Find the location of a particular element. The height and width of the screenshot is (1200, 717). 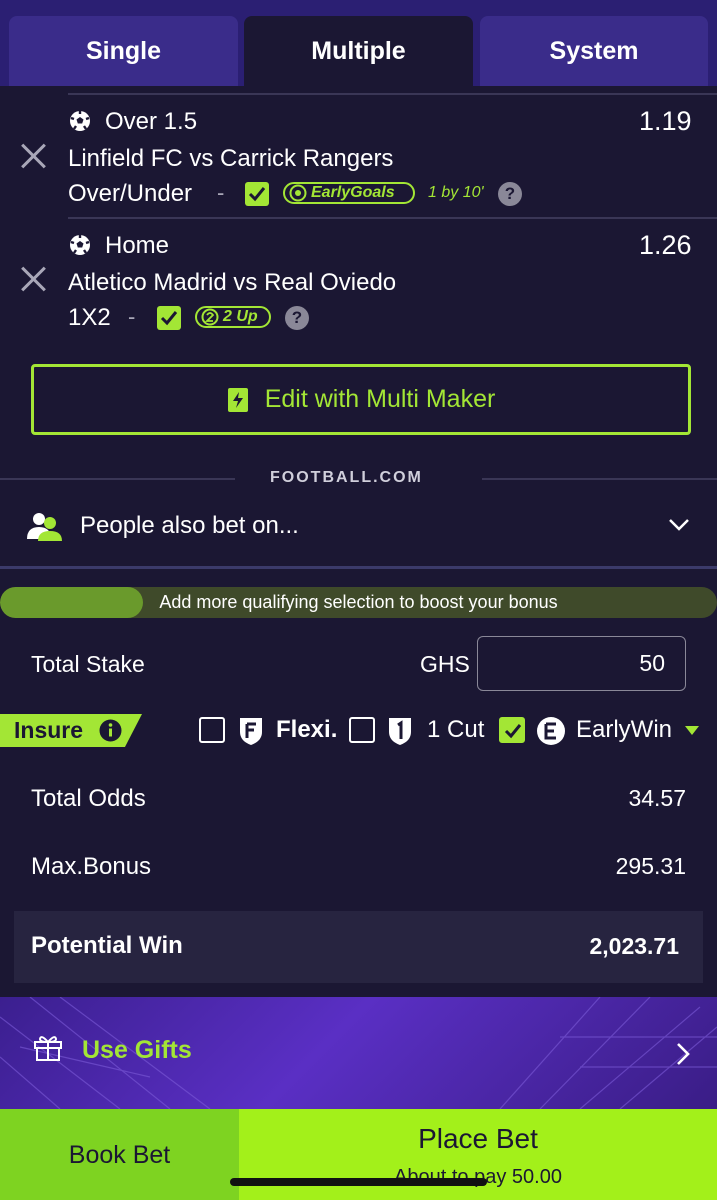

max-bonus-value: 295.31 is located at coordinates (650, 866).